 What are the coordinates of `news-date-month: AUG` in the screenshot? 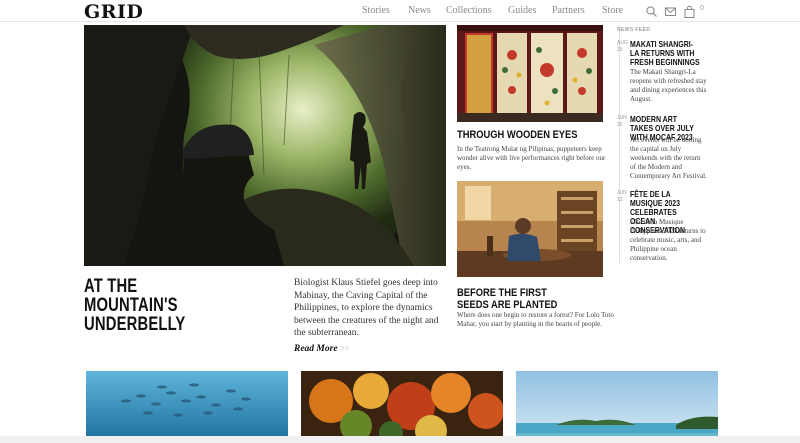 It's located at (622, 43).